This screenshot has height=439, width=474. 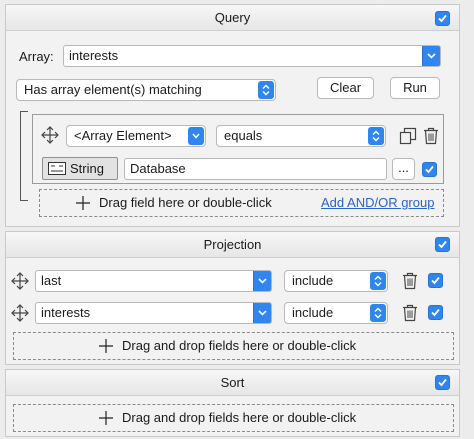 I want to click on match-mode-stepper, so click(x=266, y=90).